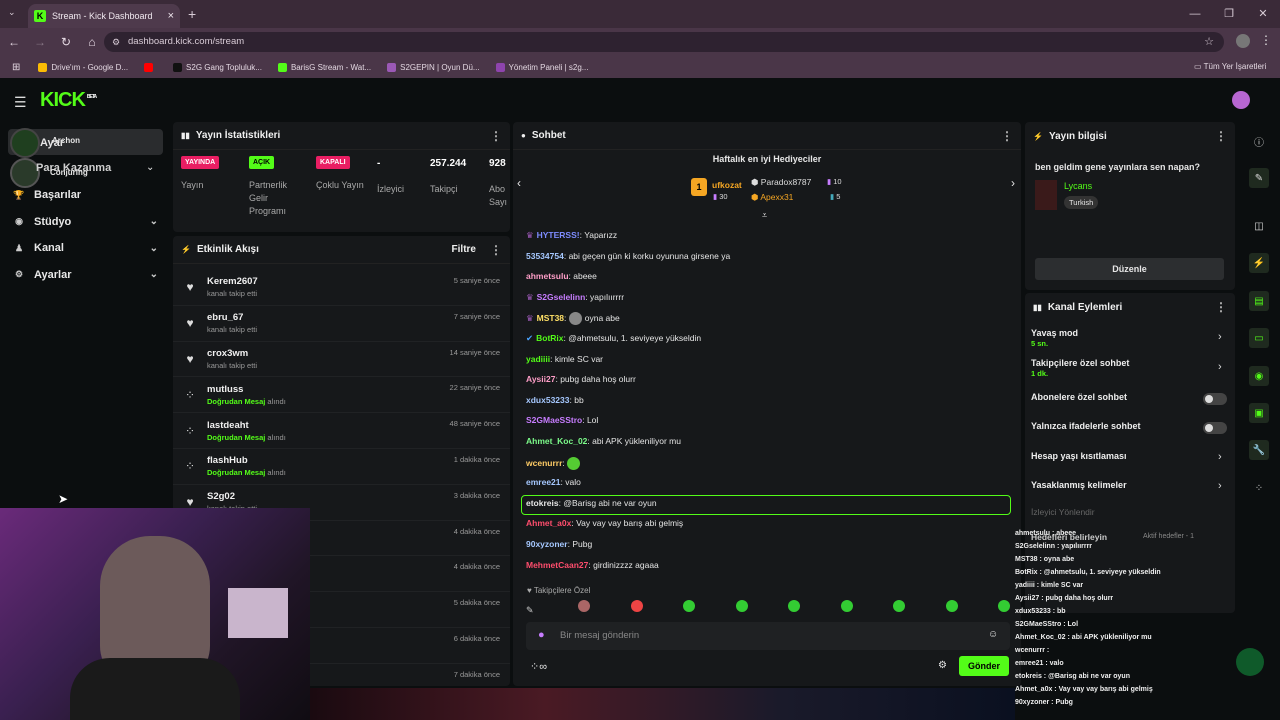  I want to click on chat-username: BotRix, so click(549, 338).